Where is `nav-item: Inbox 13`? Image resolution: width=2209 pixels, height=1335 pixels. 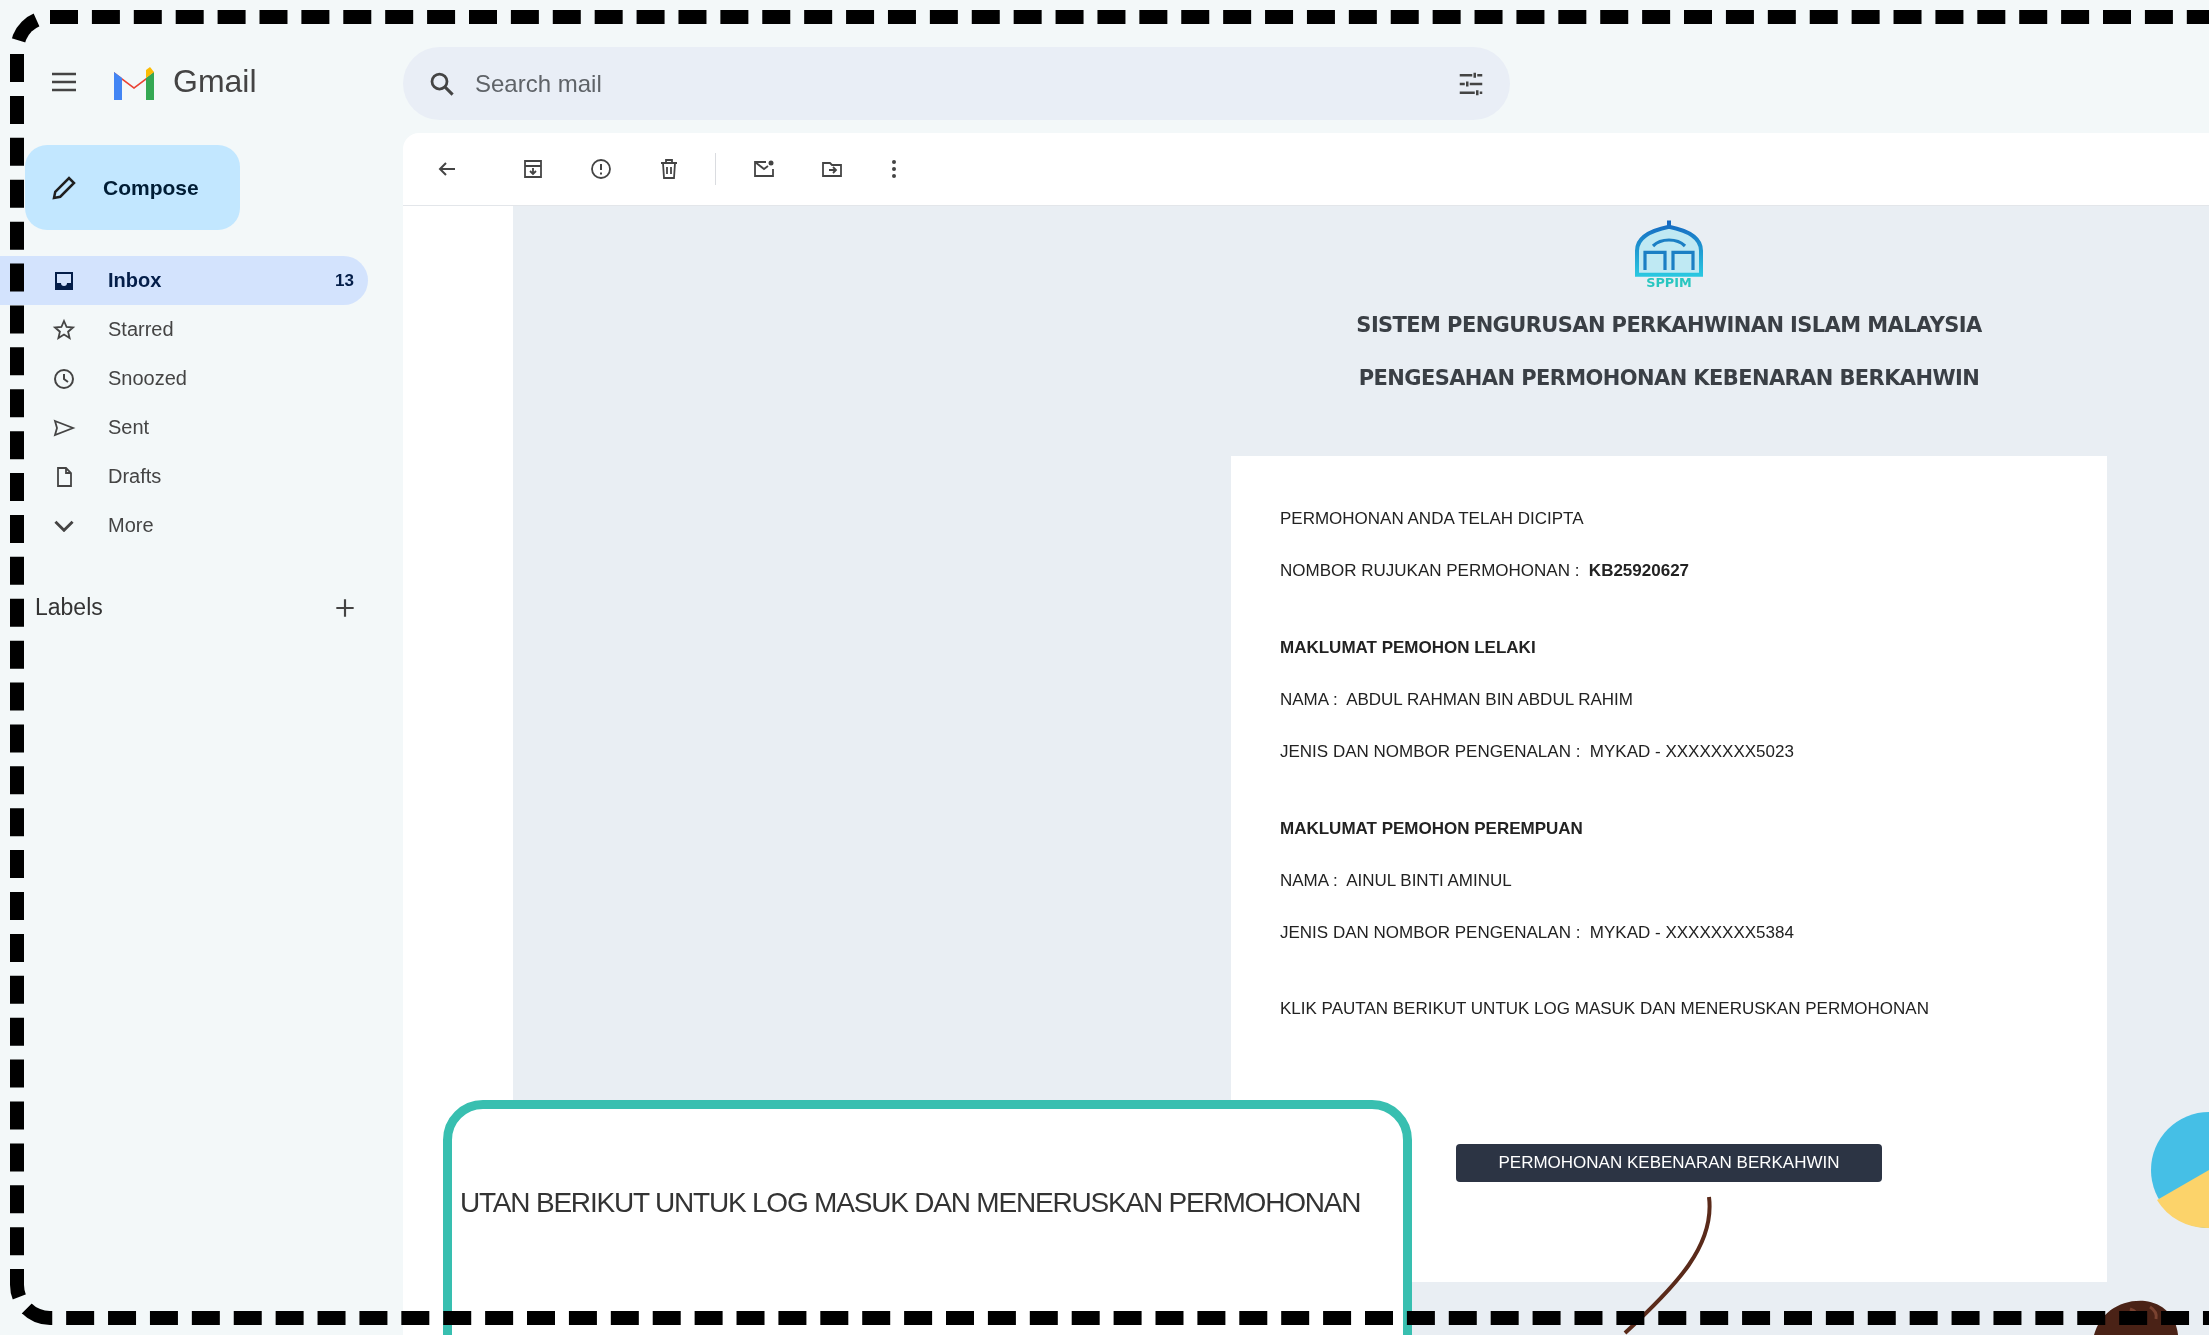
nav-item: Inbox 13 is located at coordinates (184, 280).